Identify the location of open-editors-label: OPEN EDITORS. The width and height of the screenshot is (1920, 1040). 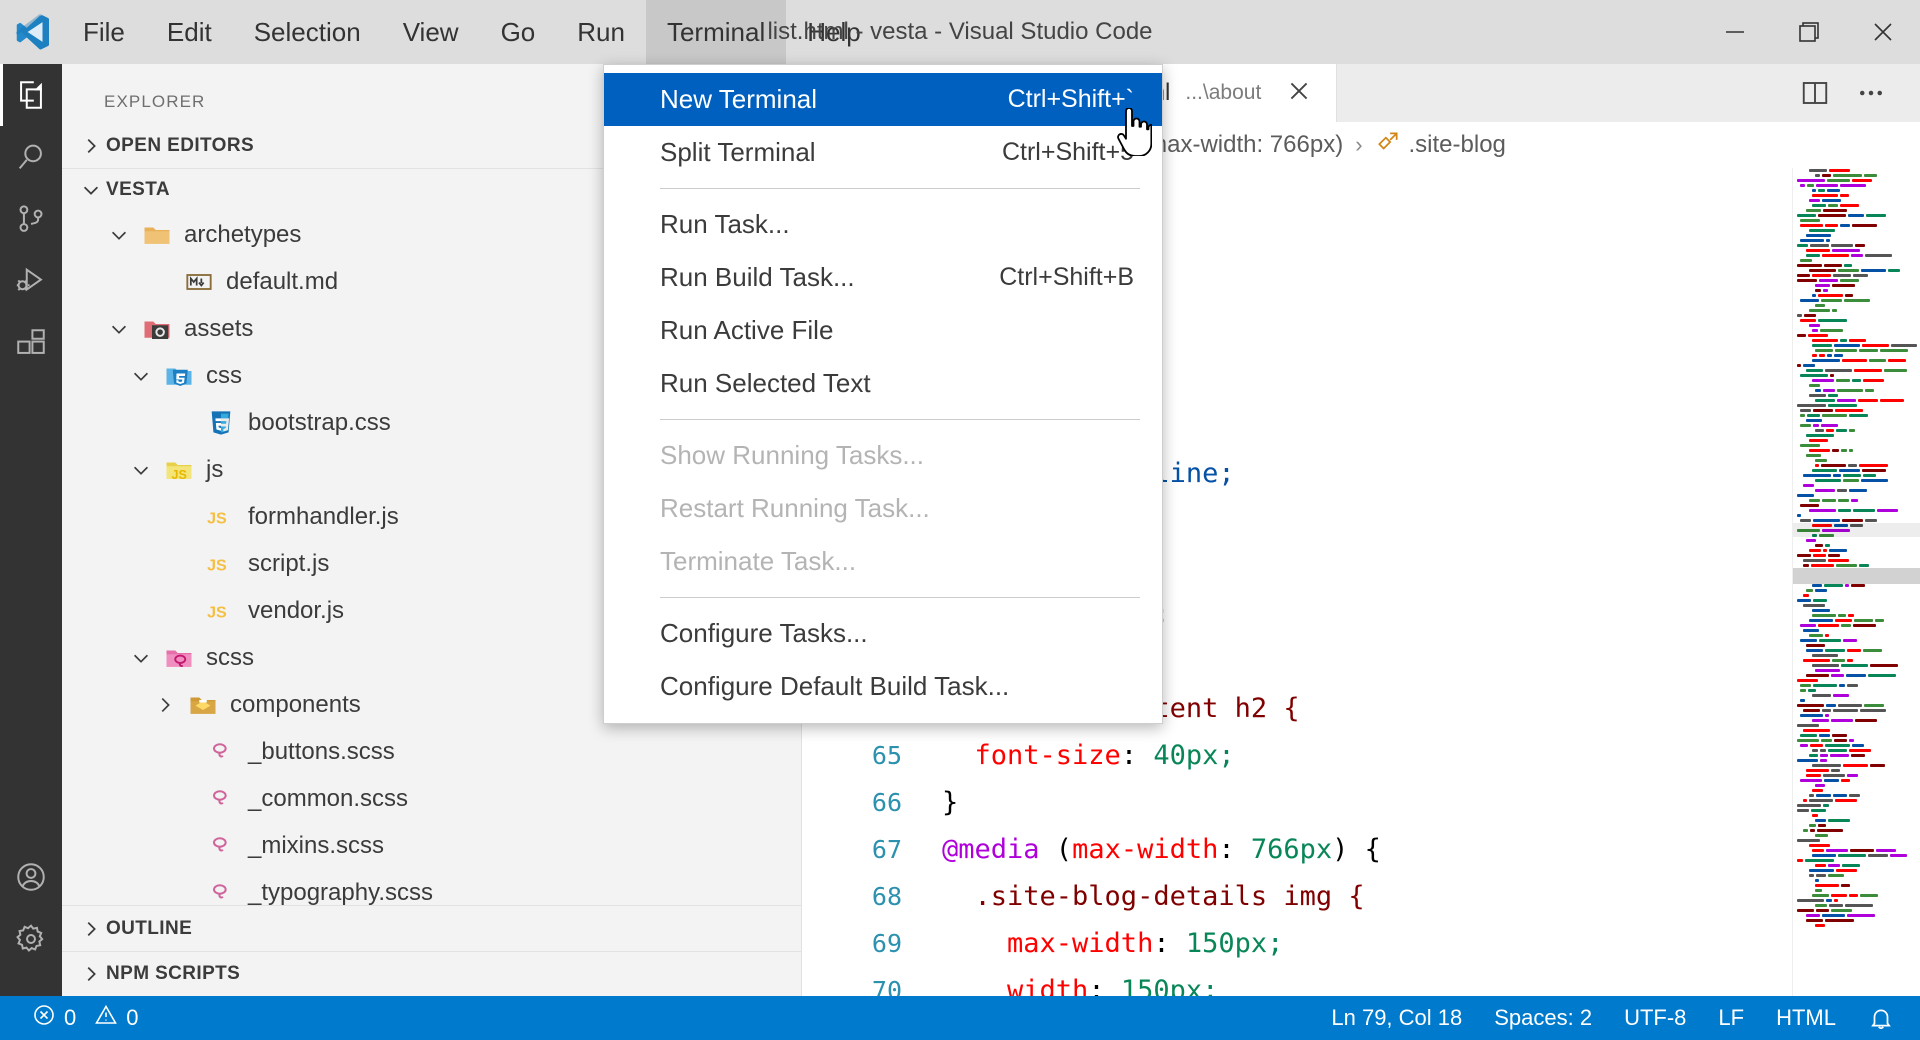
(180, 145).